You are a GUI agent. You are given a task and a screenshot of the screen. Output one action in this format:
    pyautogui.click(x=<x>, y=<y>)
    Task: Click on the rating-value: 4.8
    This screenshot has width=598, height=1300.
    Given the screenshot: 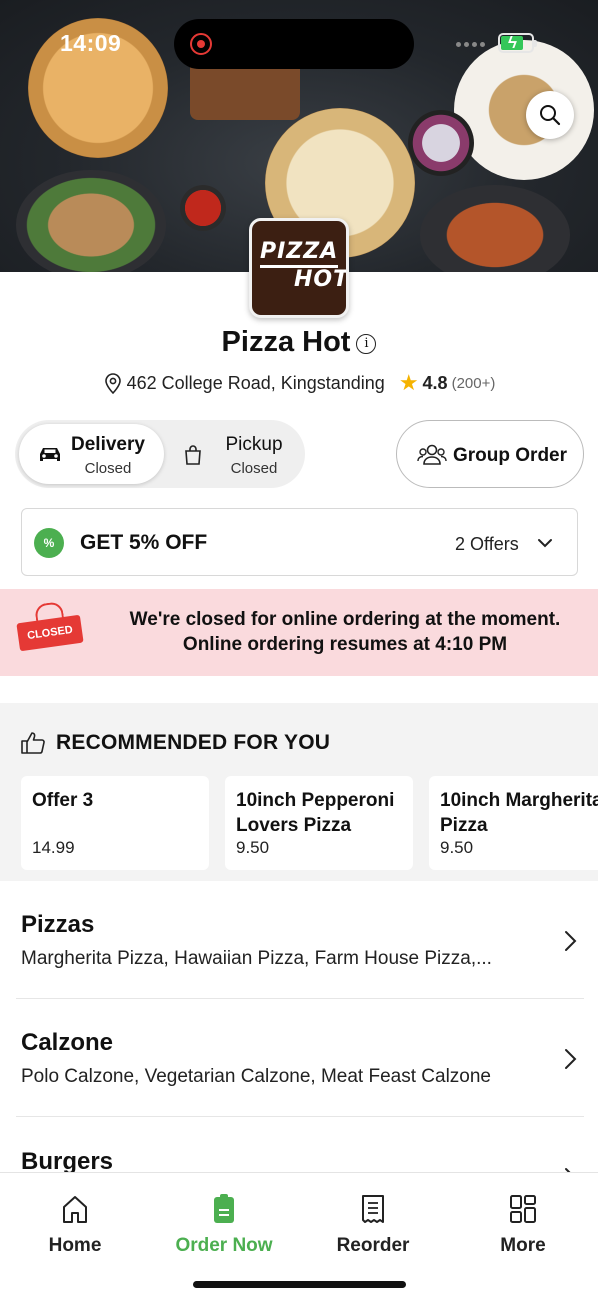 What is the action you would take?
    pyautogui.click(x=435, y=382)
    